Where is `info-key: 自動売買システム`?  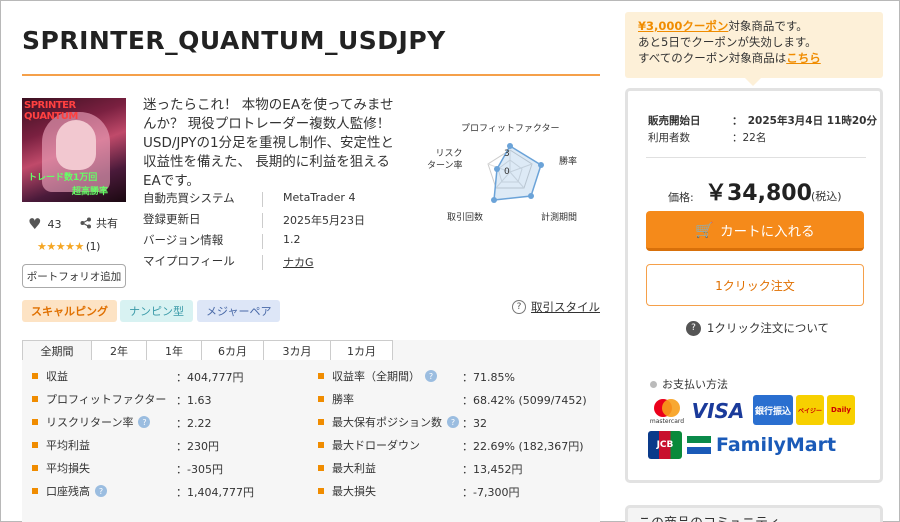 info-key: 自動売買システム is located at coordinates (189, 198).